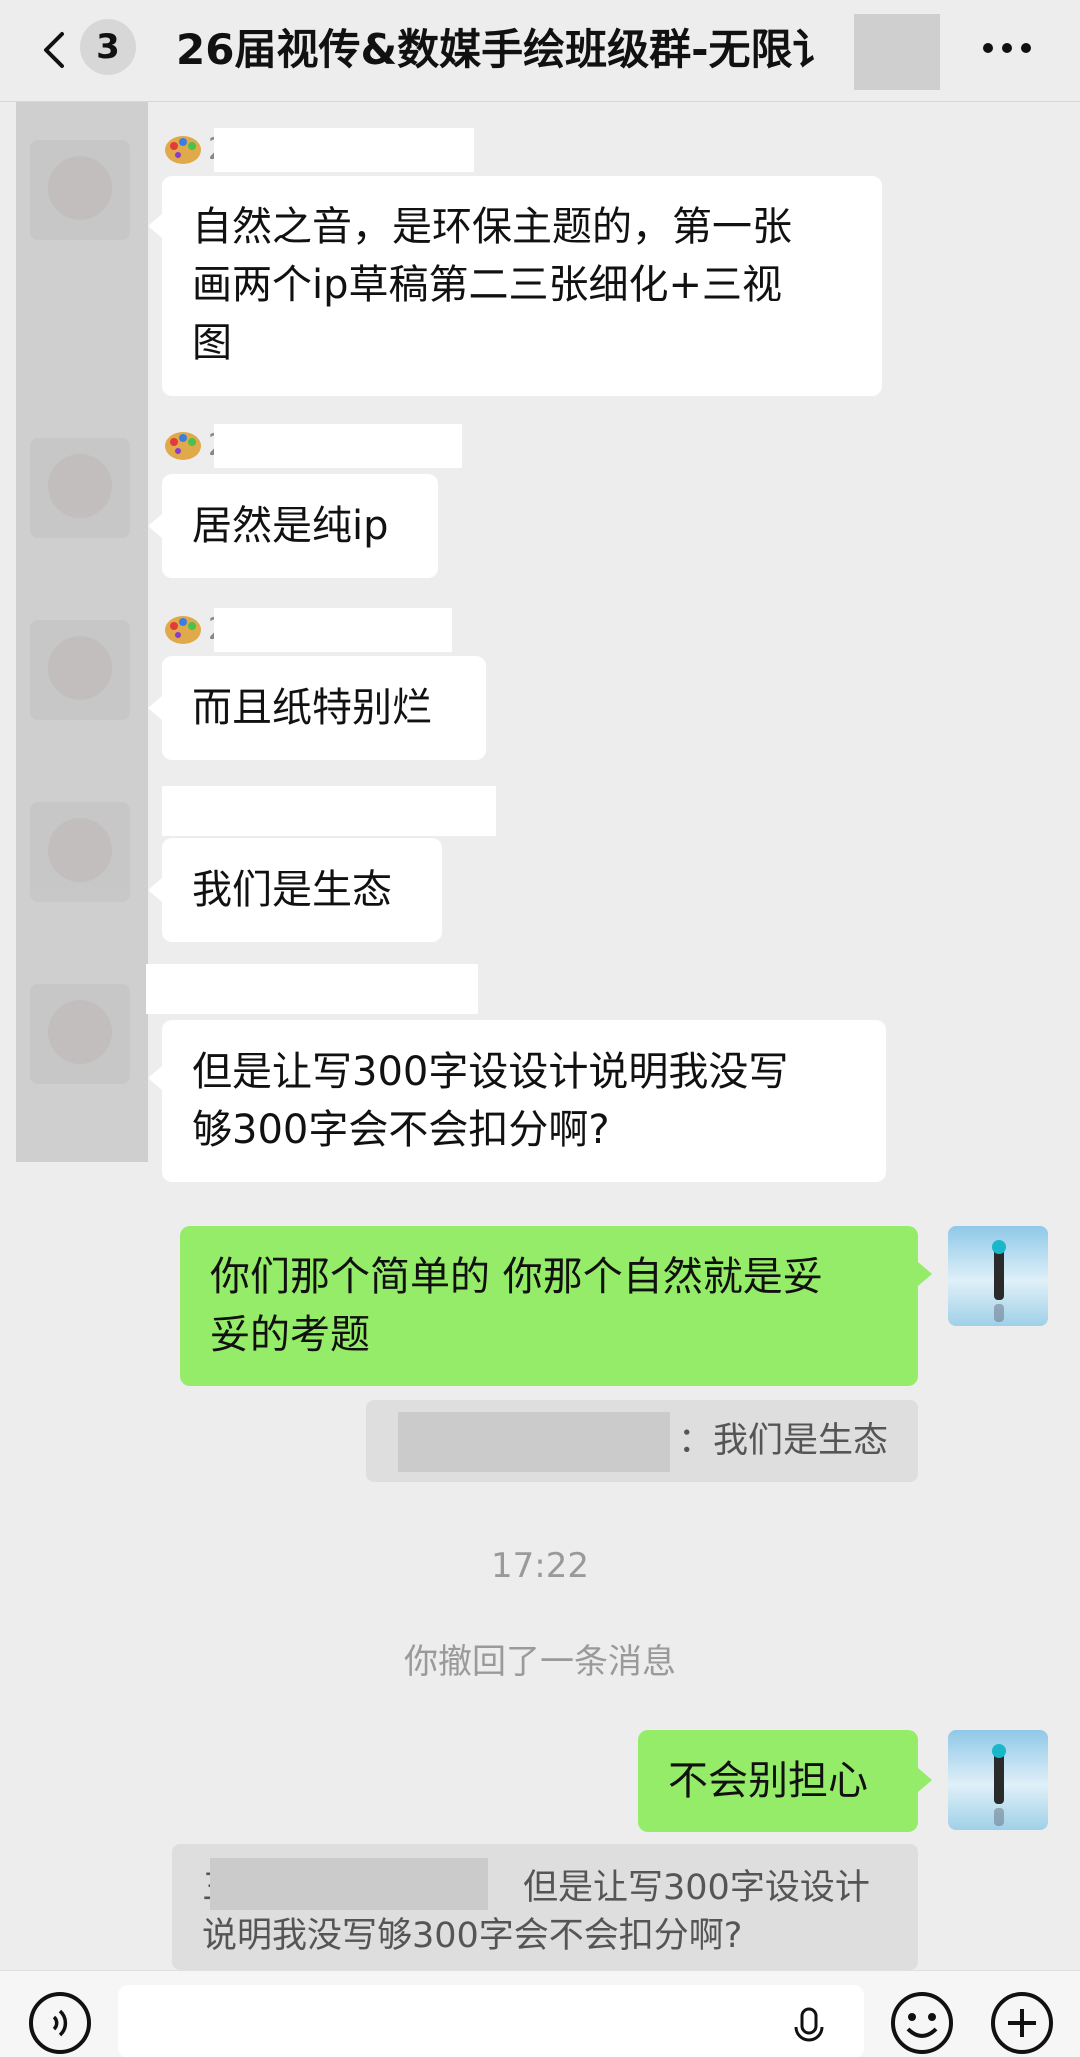 The width and height of the screenshot is (1080, 2057). I want to click on more-icon, so click(1007, 48).